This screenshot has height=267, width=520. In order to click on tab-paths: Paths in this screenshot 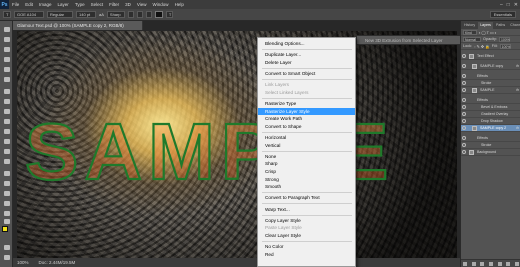, I will do `click(500, 25)`.